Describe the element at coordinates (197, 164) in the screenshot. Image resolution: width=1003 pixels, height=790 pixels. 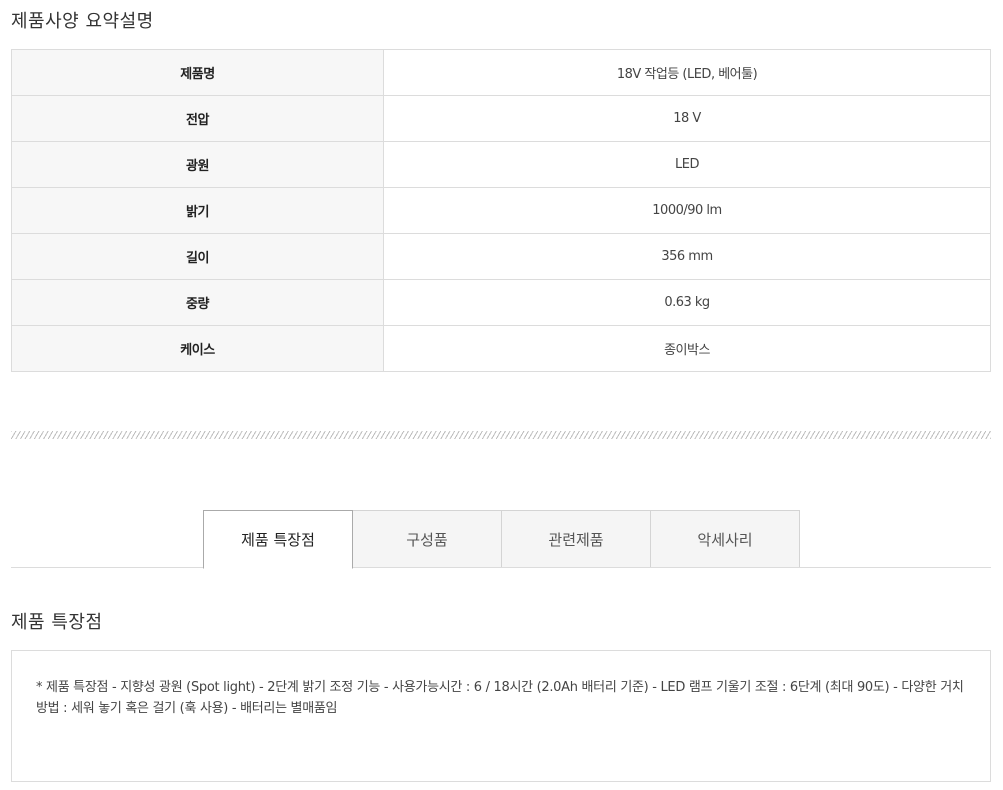
I see `spec-label: 광원` at that location.